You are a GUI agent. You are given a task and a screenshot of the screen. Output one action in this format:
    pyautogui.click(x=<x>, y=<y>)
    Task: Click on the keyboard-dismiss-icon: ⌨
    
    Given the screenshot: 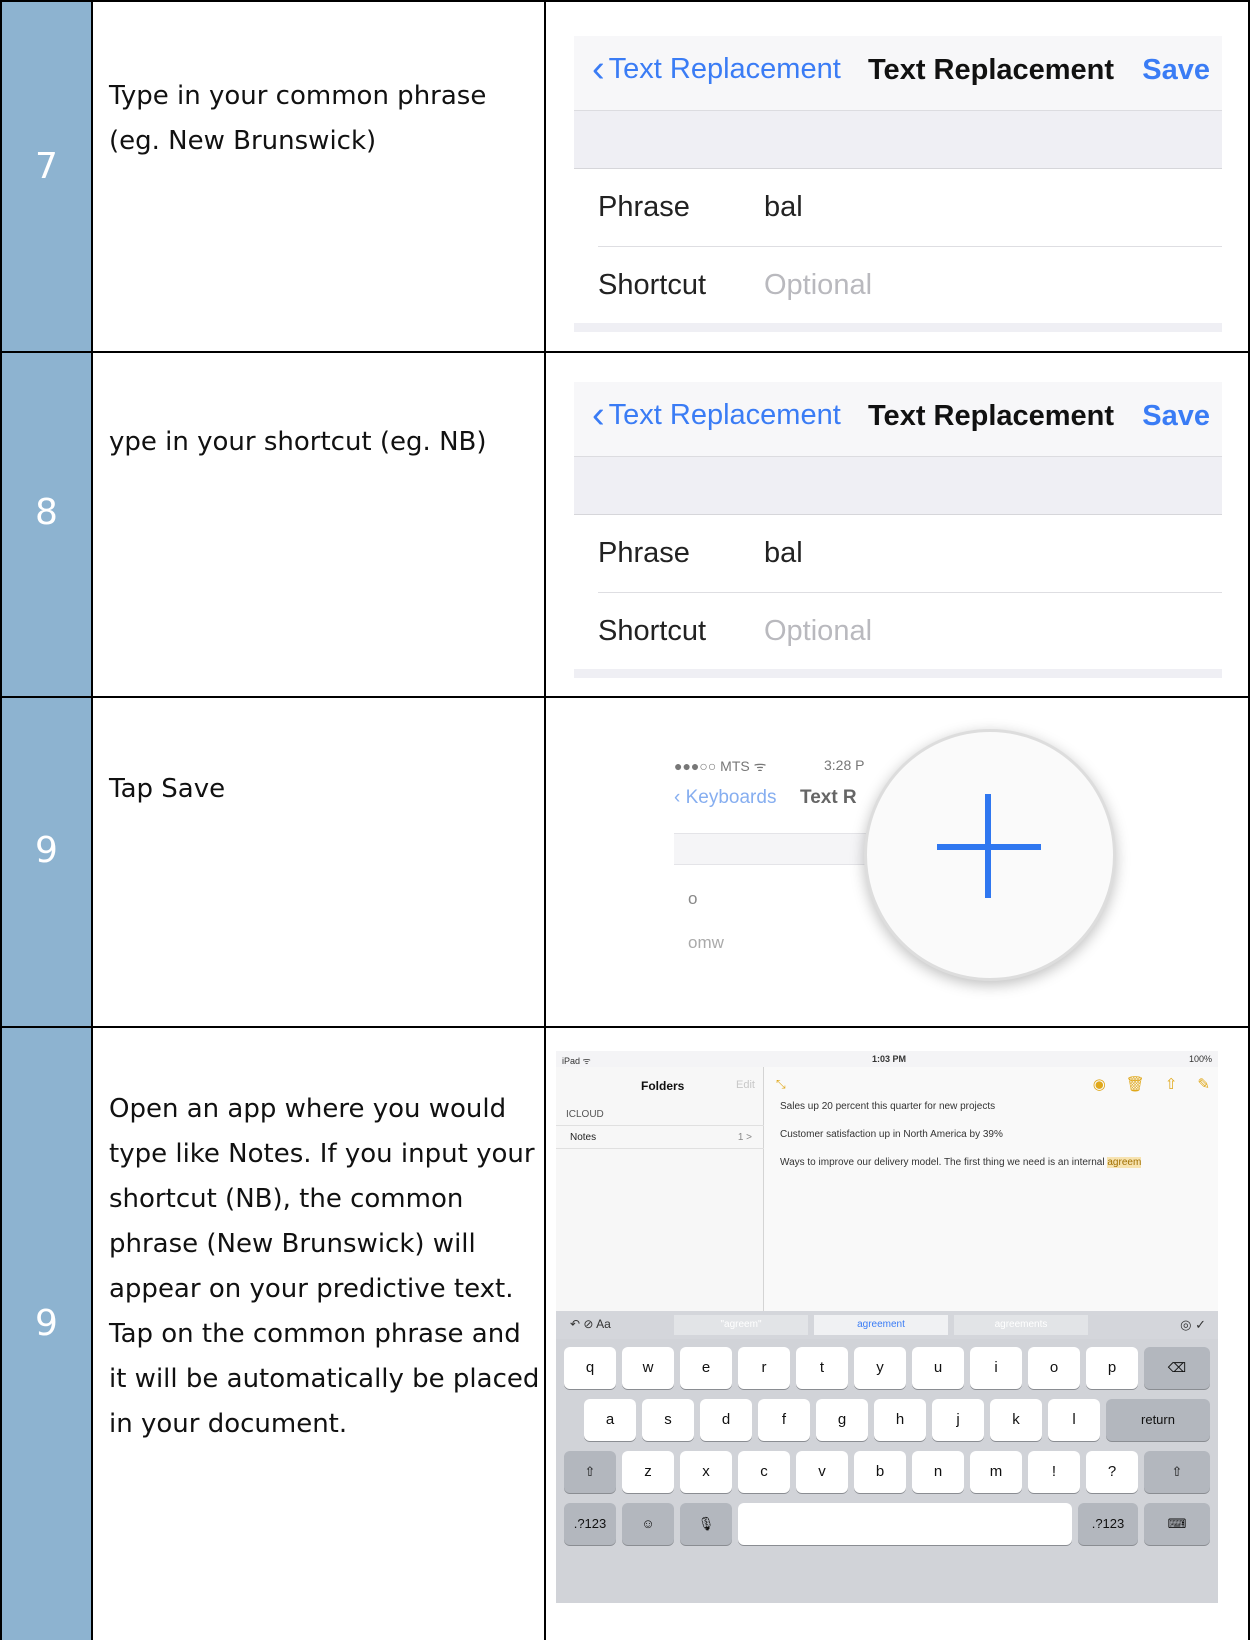 What is the action you would take?
    pyautogui.click(x=1177, y=1524)
    